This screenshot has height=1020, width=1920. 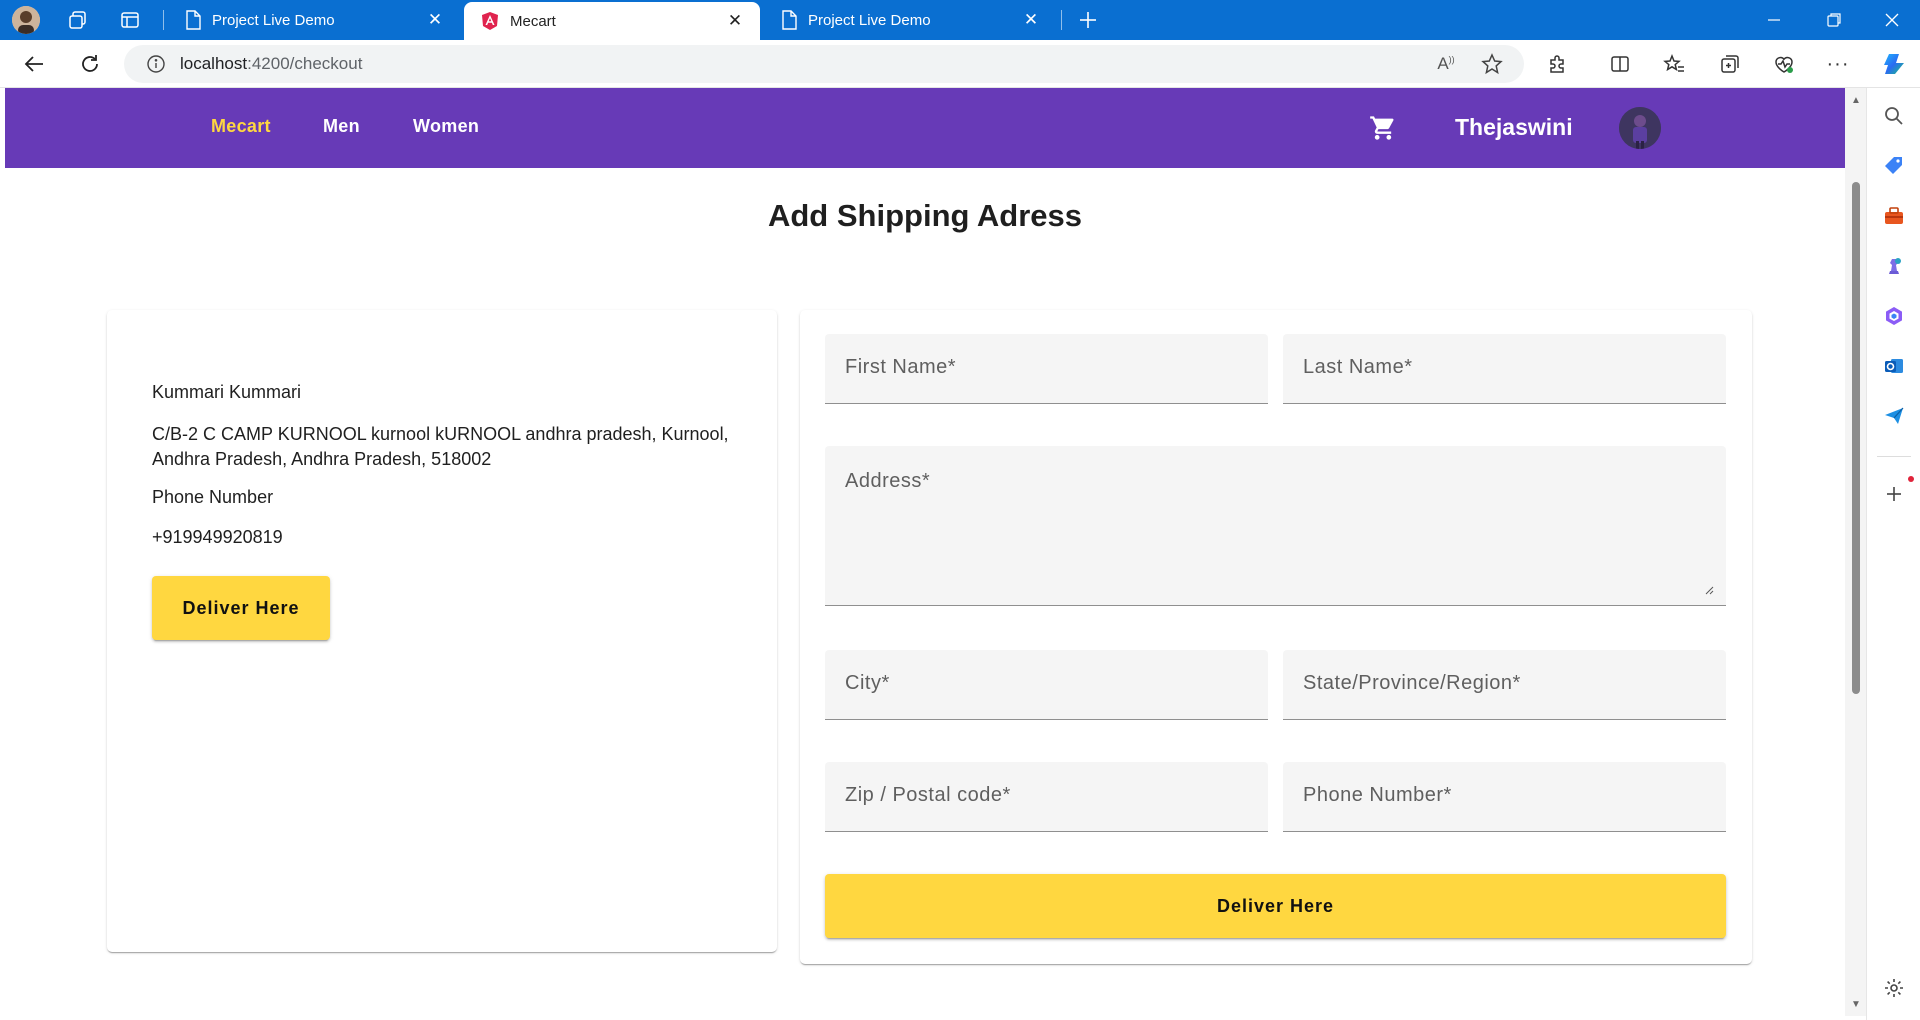 What do you see at coordinates (1894, 266) in the screenshot?
I see `games-chess-icon` at bounding box center [1894, 266].